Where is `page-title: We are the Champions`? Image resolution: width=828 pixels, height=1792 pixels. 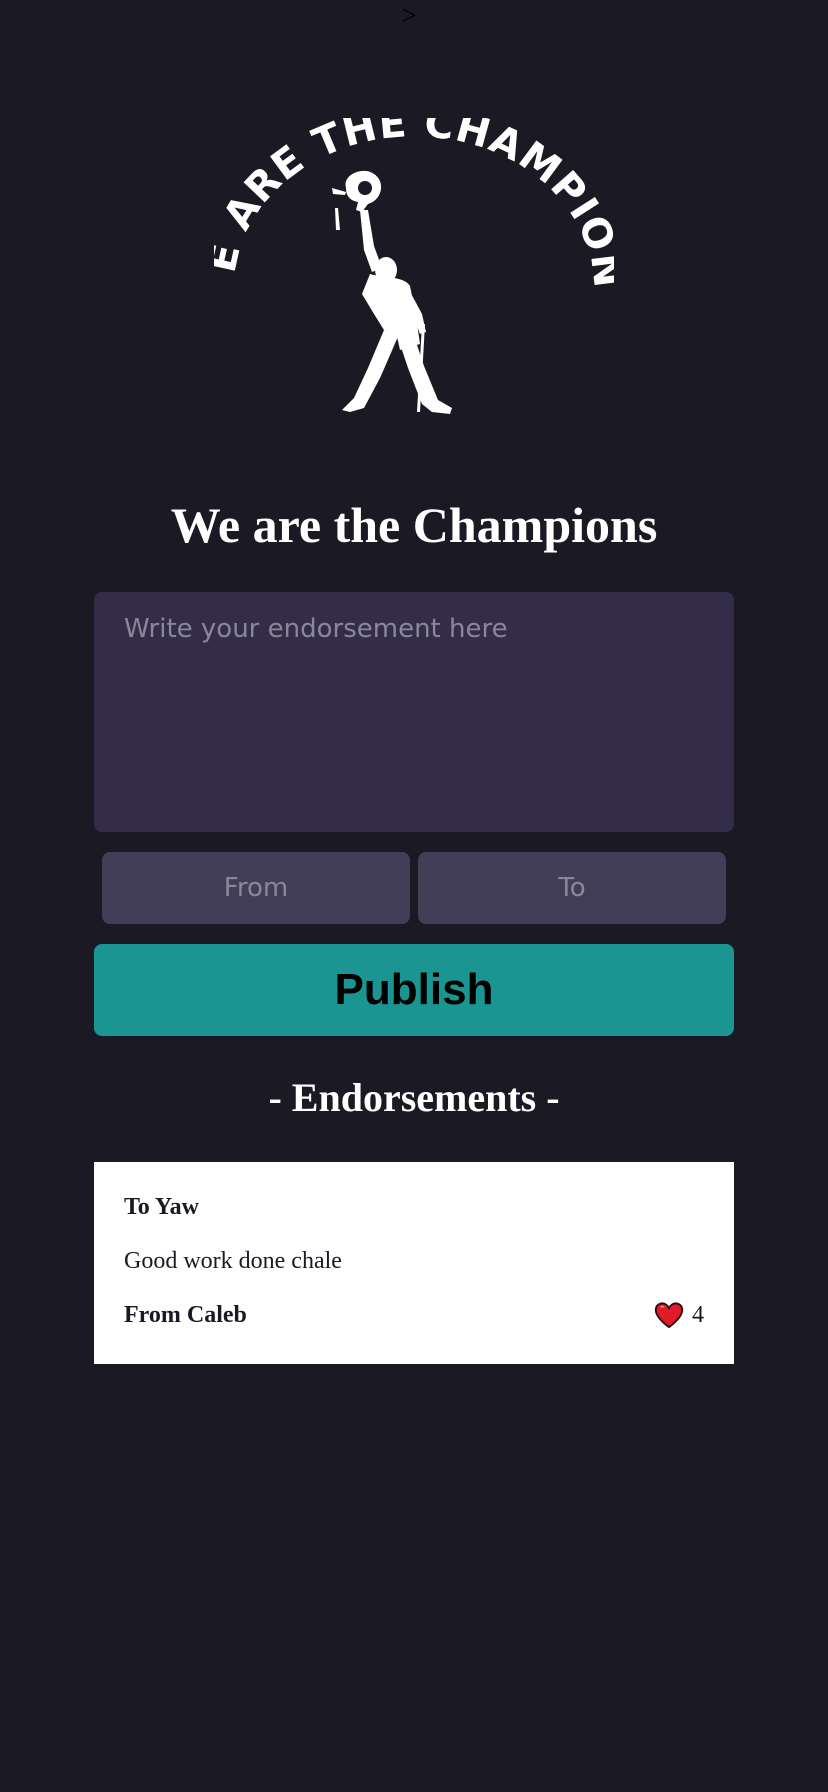
page-title: We are the Champions is located at coordinates (414, 525).